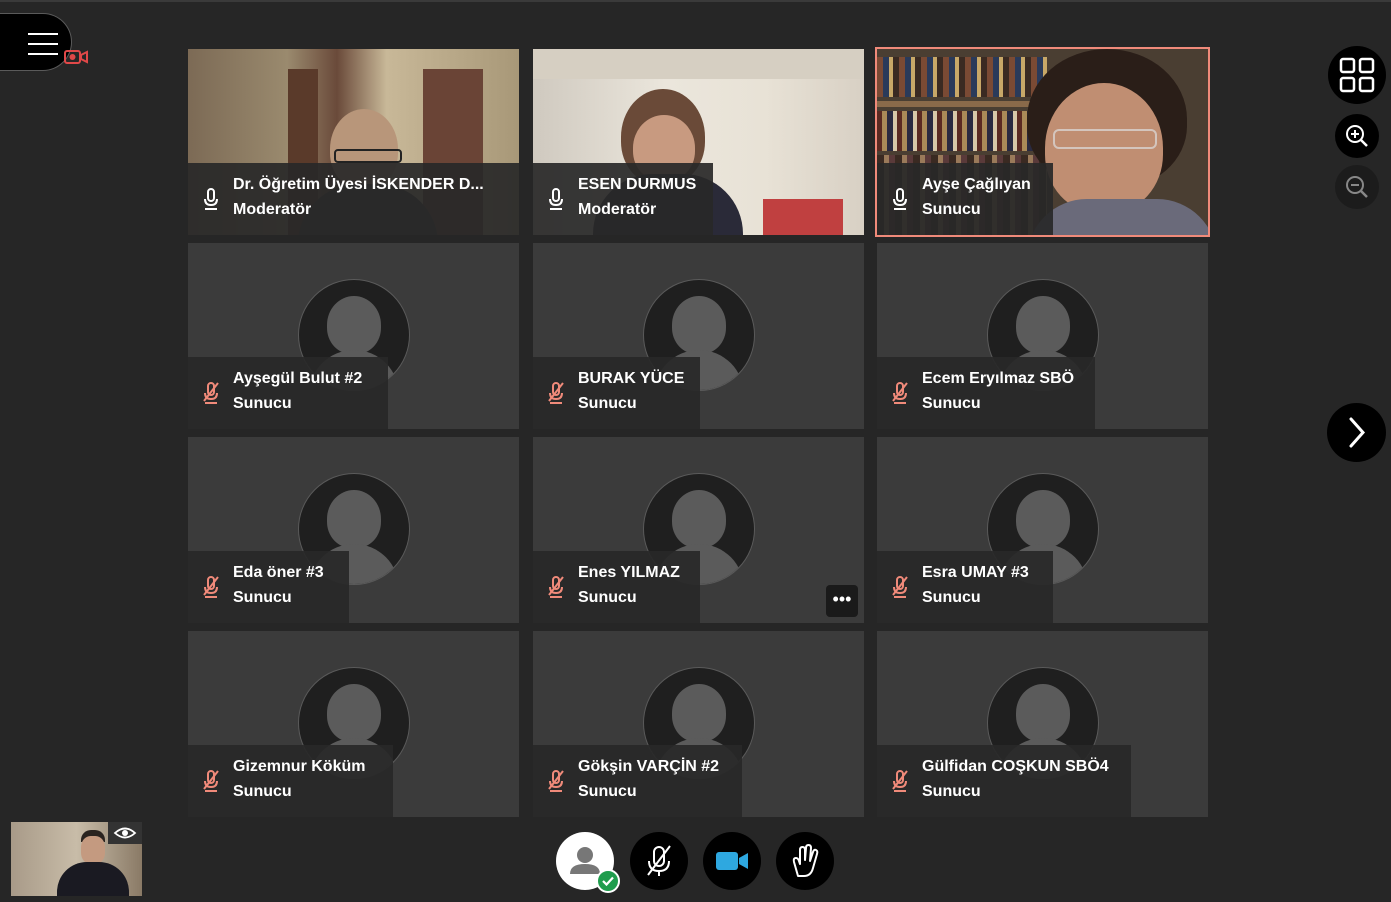 The image size is (1391, 902). I want to click on participant-name: Enes YILMAZ, so click(629, 572).